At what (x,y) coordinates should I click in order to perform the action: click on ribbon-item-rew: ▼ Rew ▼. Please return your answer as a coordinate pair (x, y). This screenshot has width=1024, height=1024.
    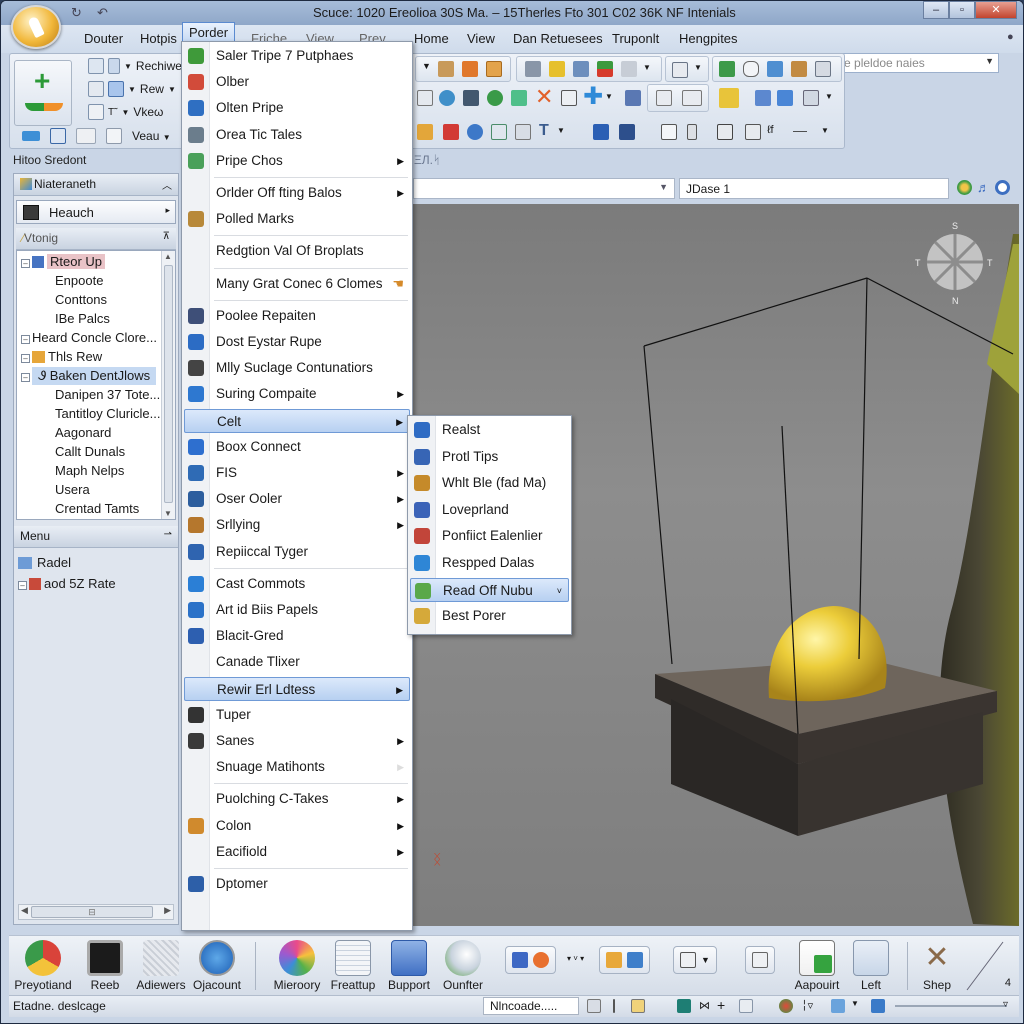
    Looking at the image, I should click on (132, 89).